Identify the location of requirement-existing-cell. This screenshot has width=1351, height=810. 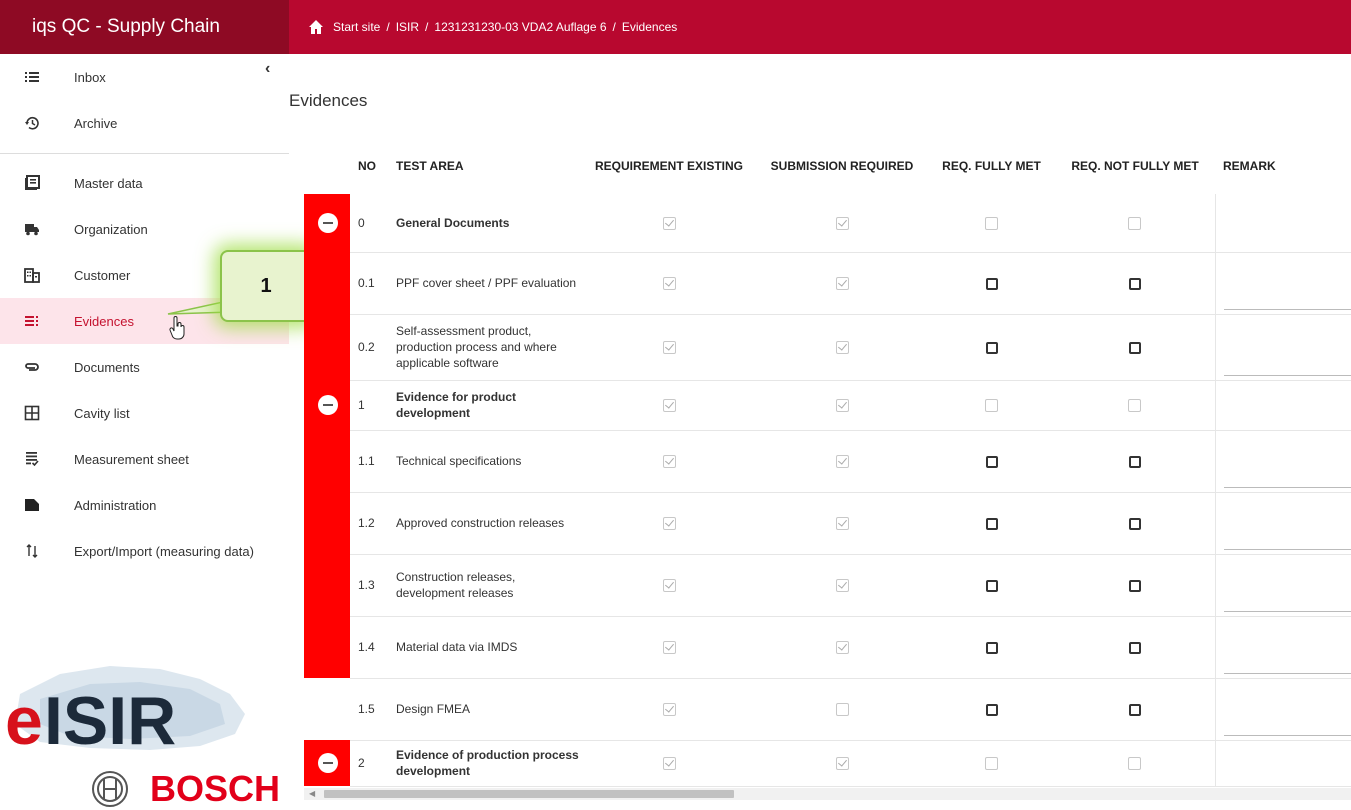
(669, 461).